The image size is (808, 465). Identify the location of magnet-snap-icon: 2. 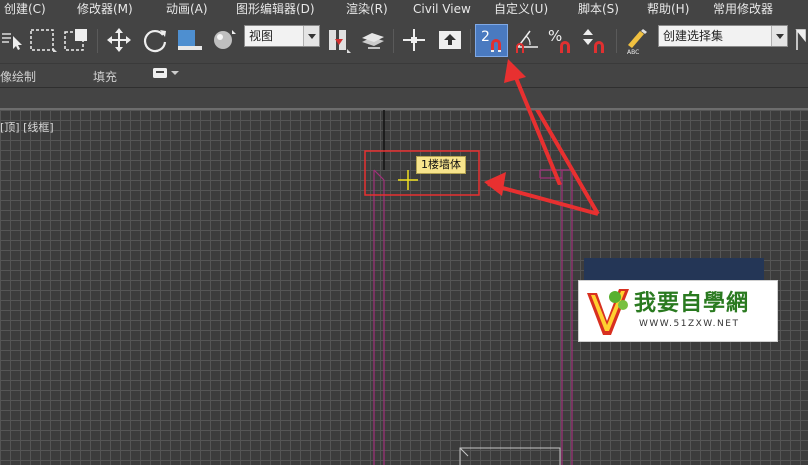
(491, 40).